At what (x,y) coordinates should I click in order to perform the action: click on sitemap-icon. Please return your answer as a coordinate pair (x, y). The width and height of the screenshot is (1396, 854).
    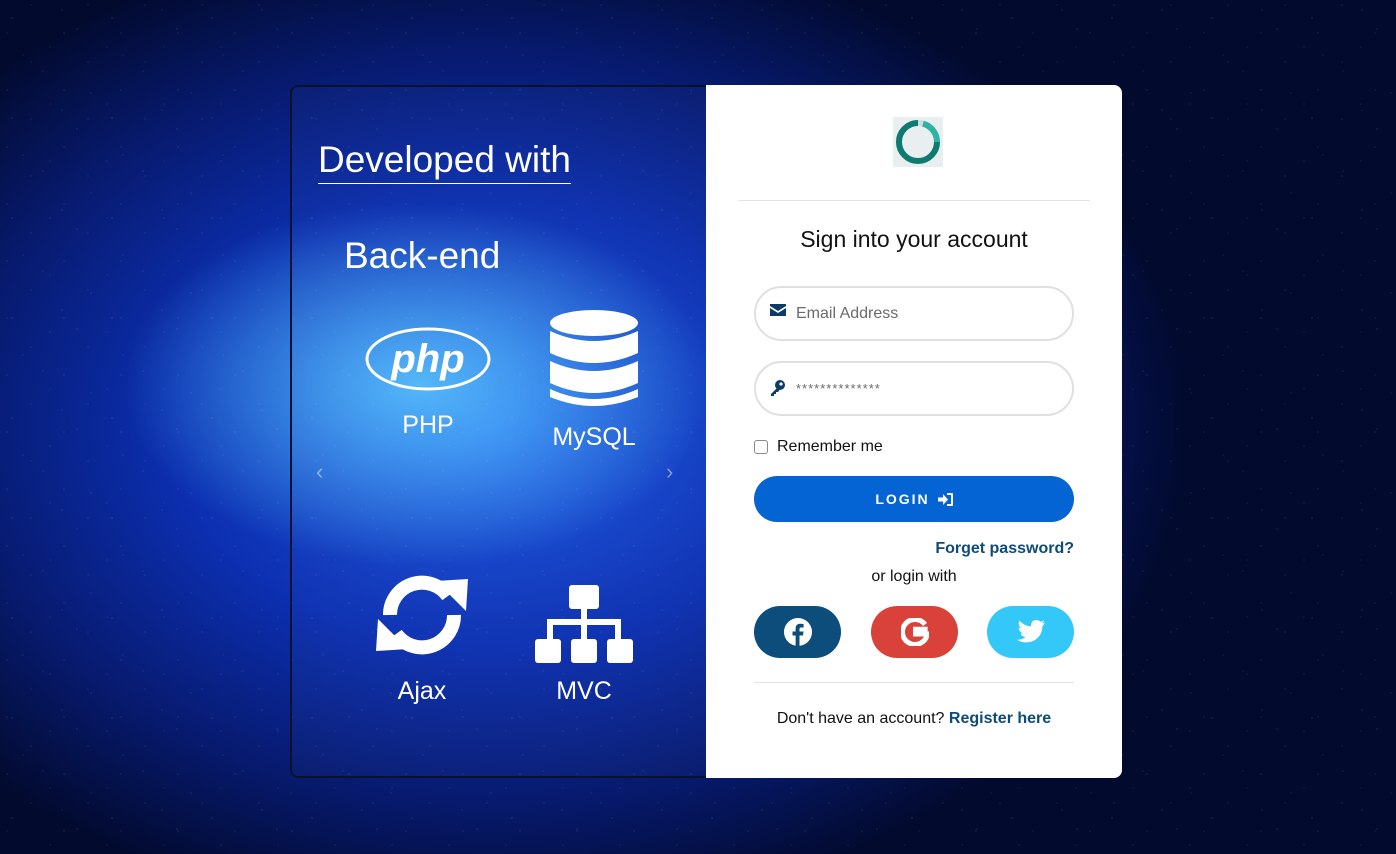
    Looking at the image, I should click on (584, 624).